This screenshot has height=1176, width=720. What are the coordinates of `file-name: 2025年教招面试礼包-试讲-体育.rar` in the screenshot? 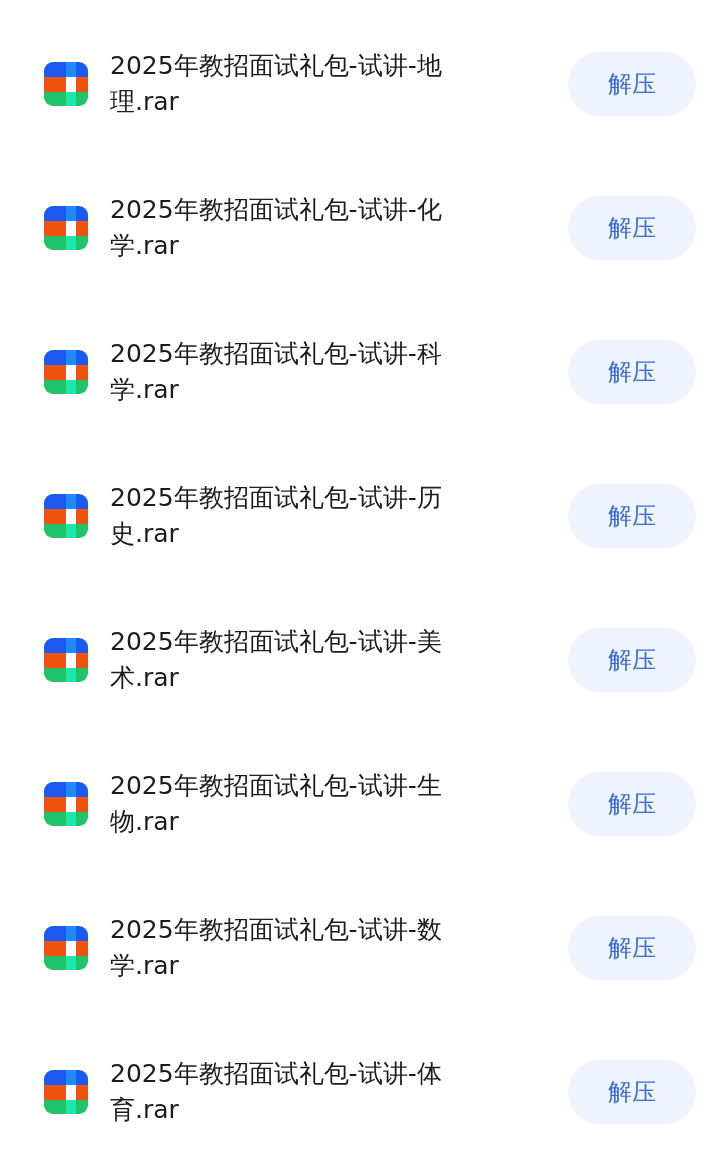 It's located at (276, 1092).